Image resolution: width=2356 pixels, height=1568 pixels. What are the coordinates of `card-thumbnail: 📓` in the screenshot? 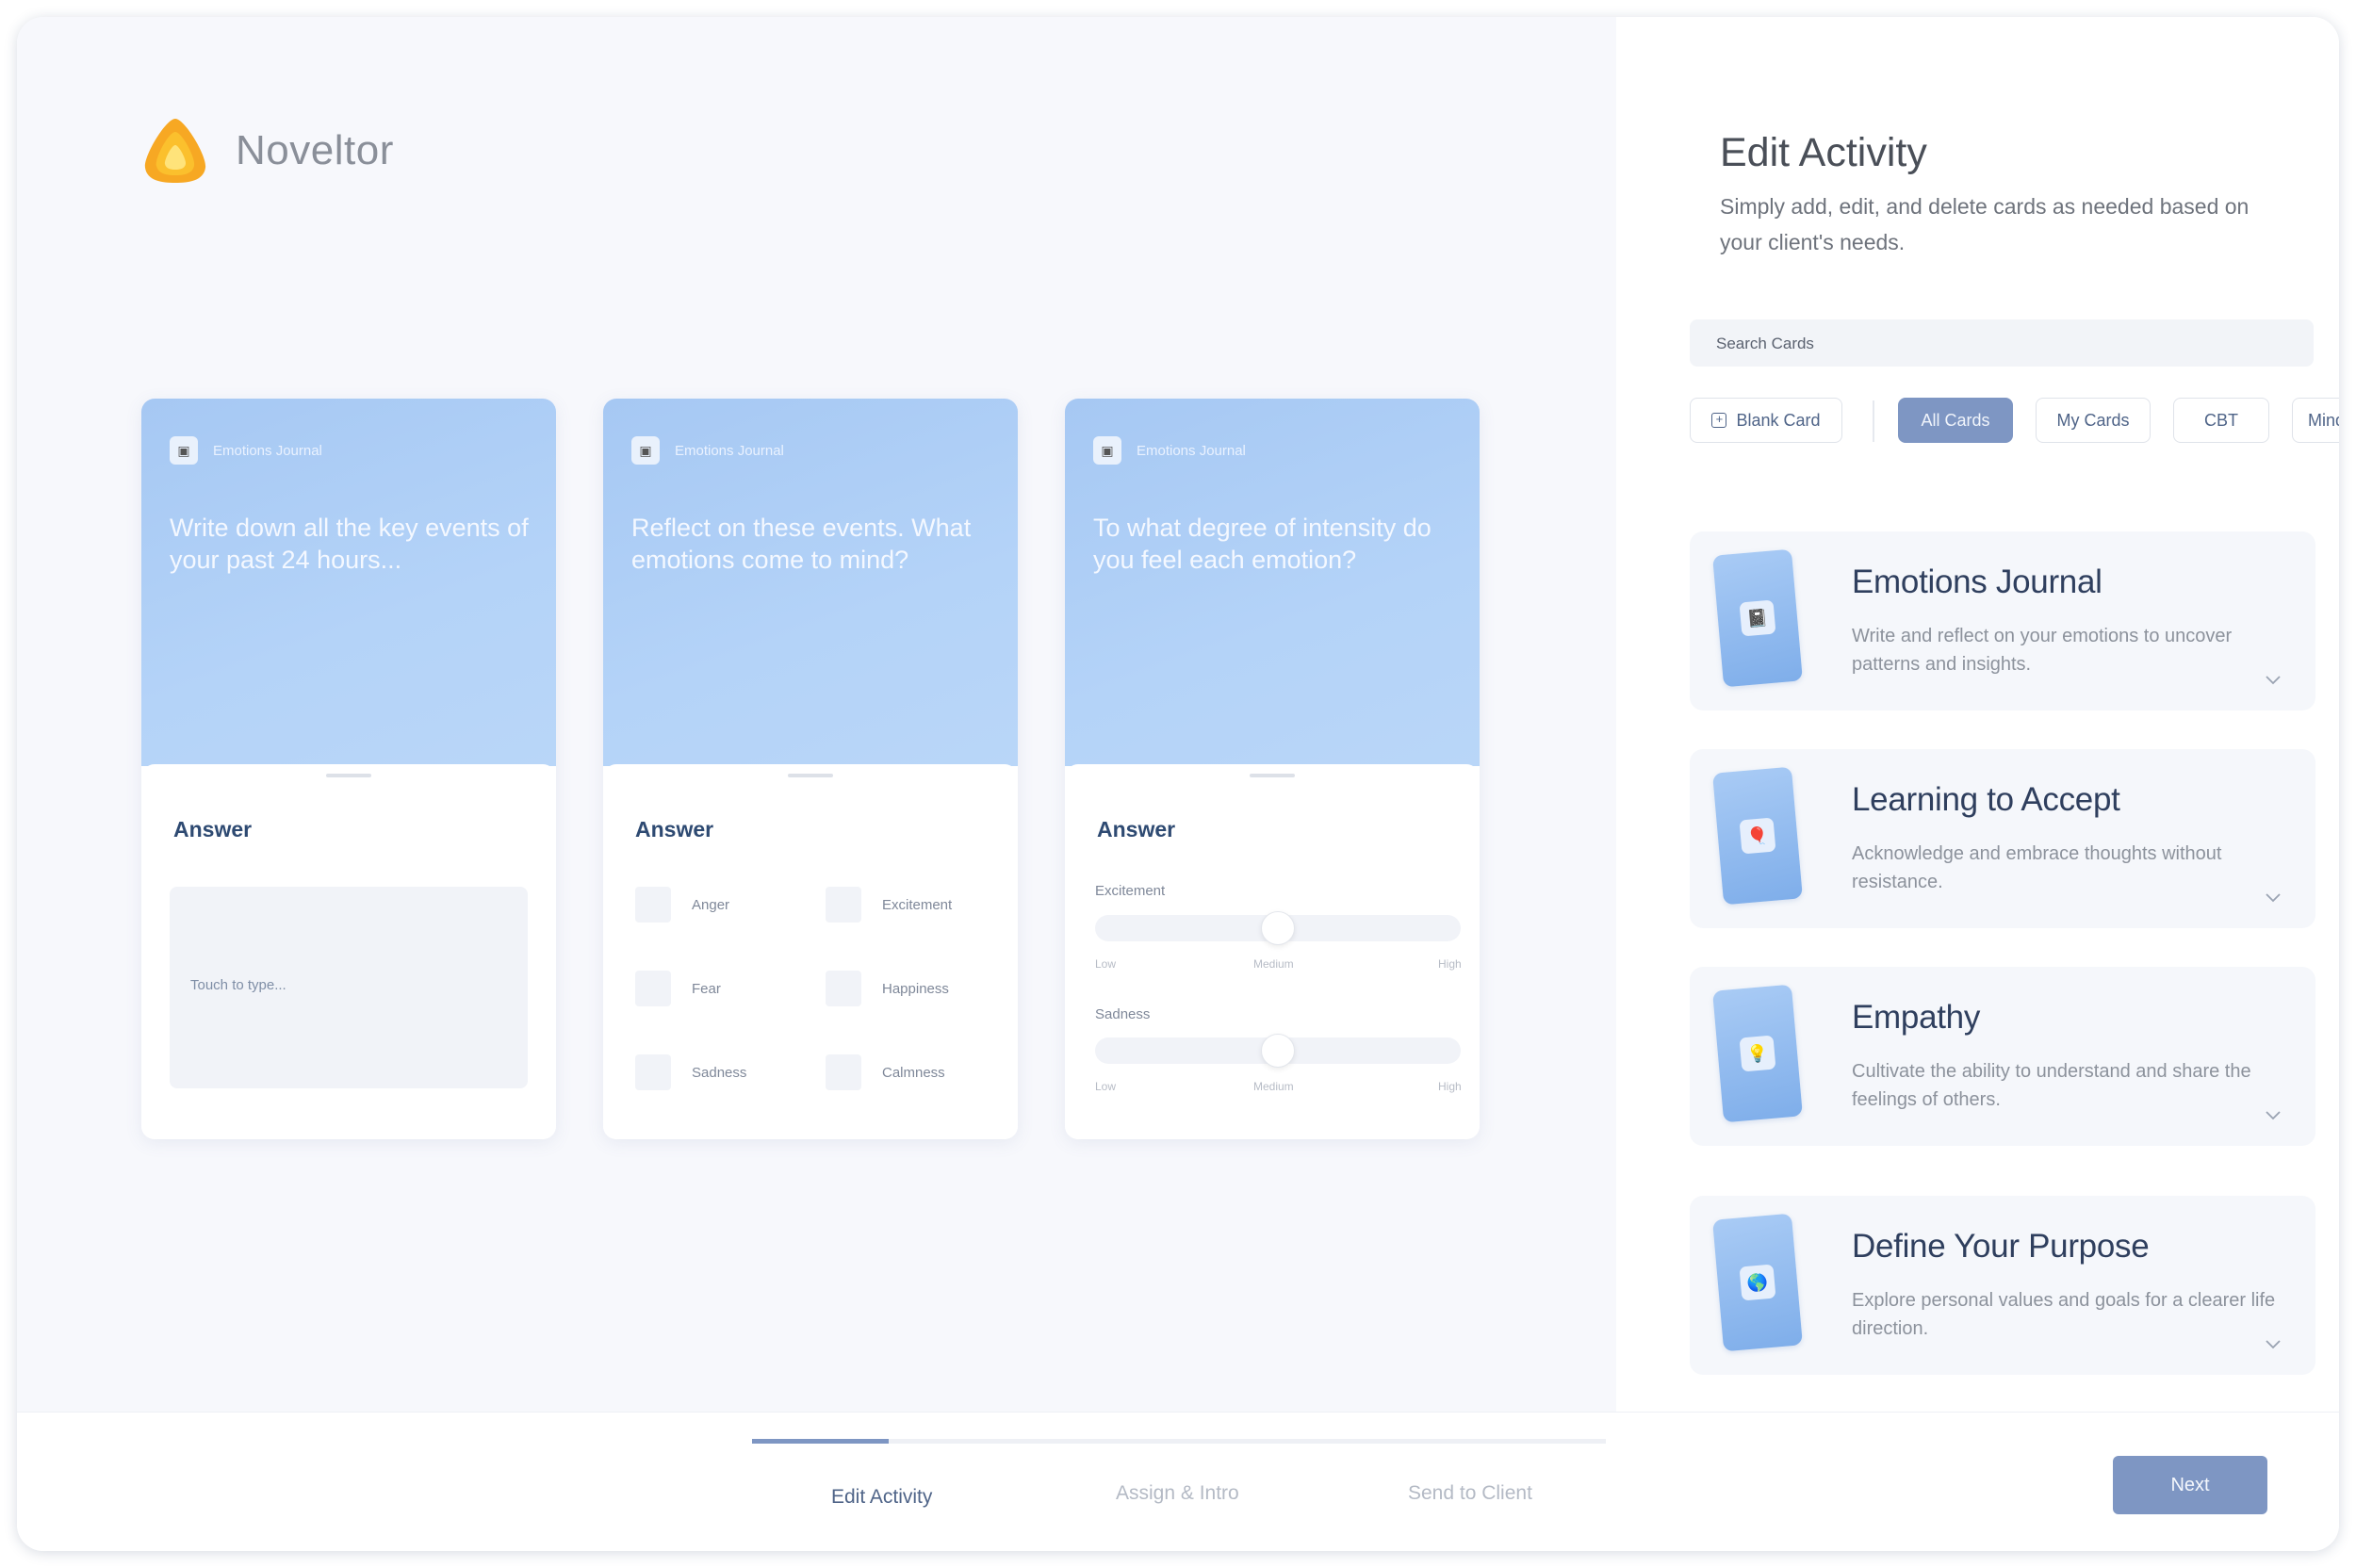 It's located at (1757, 618).